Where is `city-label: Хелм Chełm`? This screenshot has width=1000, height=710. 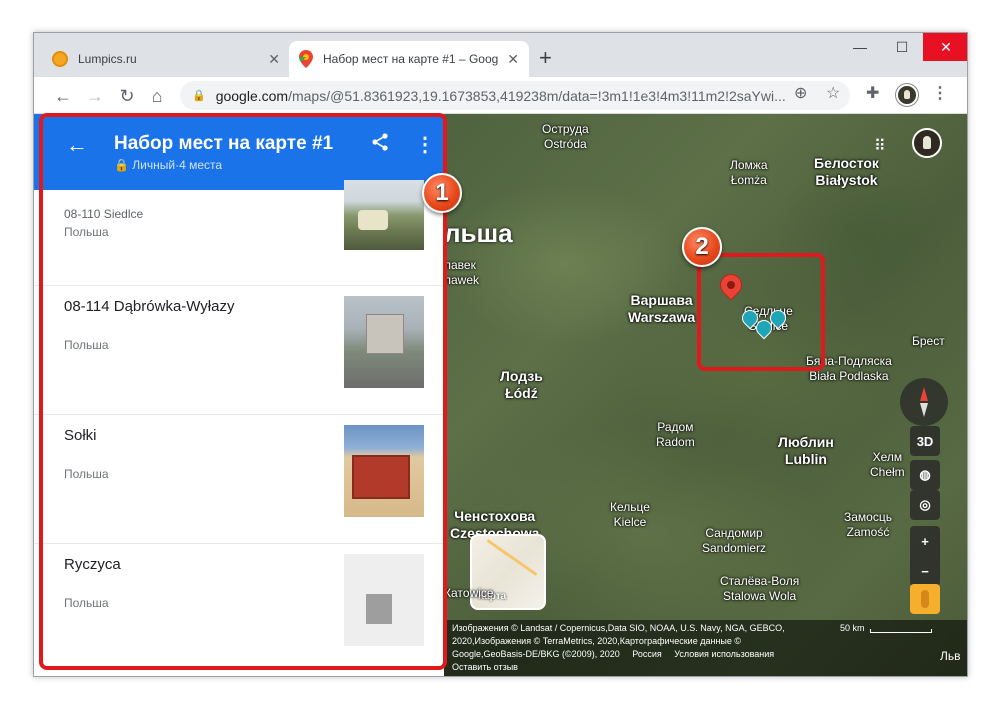
city-label: Хелм Chełm is located at coordinates (887, 464).